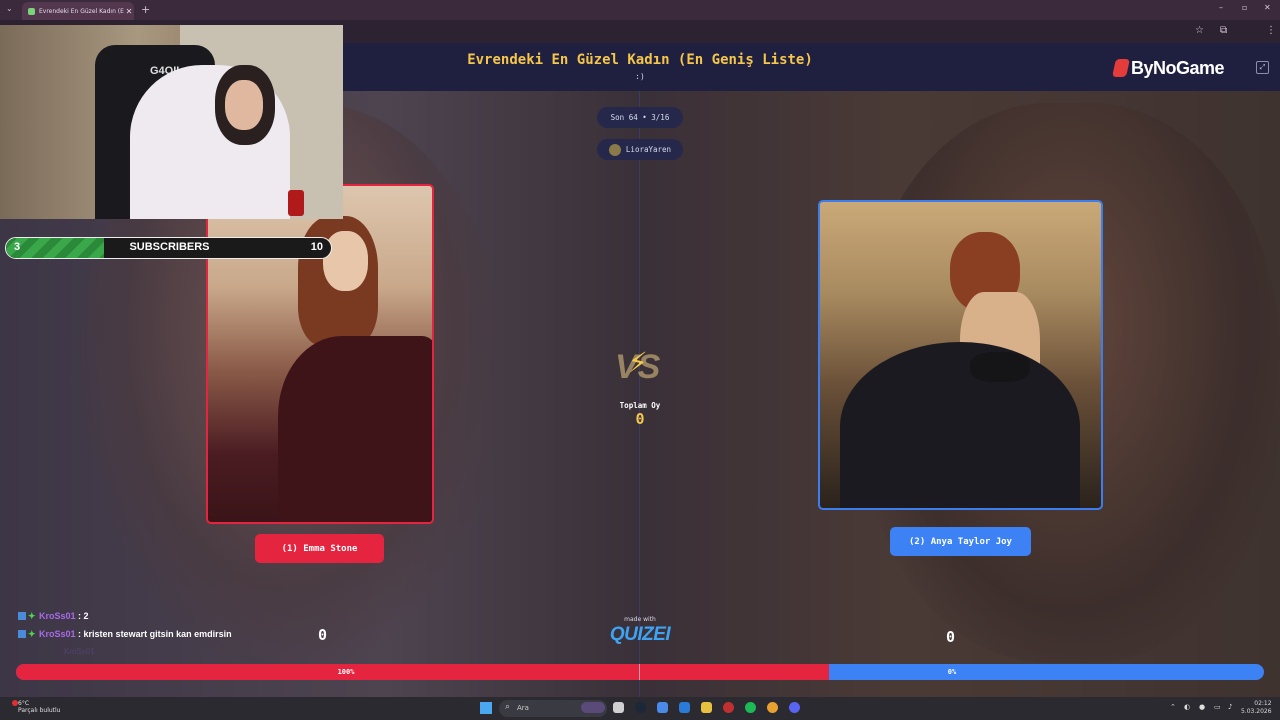 Image resolution: width=1280 pixels, height=720 pixels. Describe the element at coordinates (772, 707) in the screenshot. I see `chrome-icon` at that location.